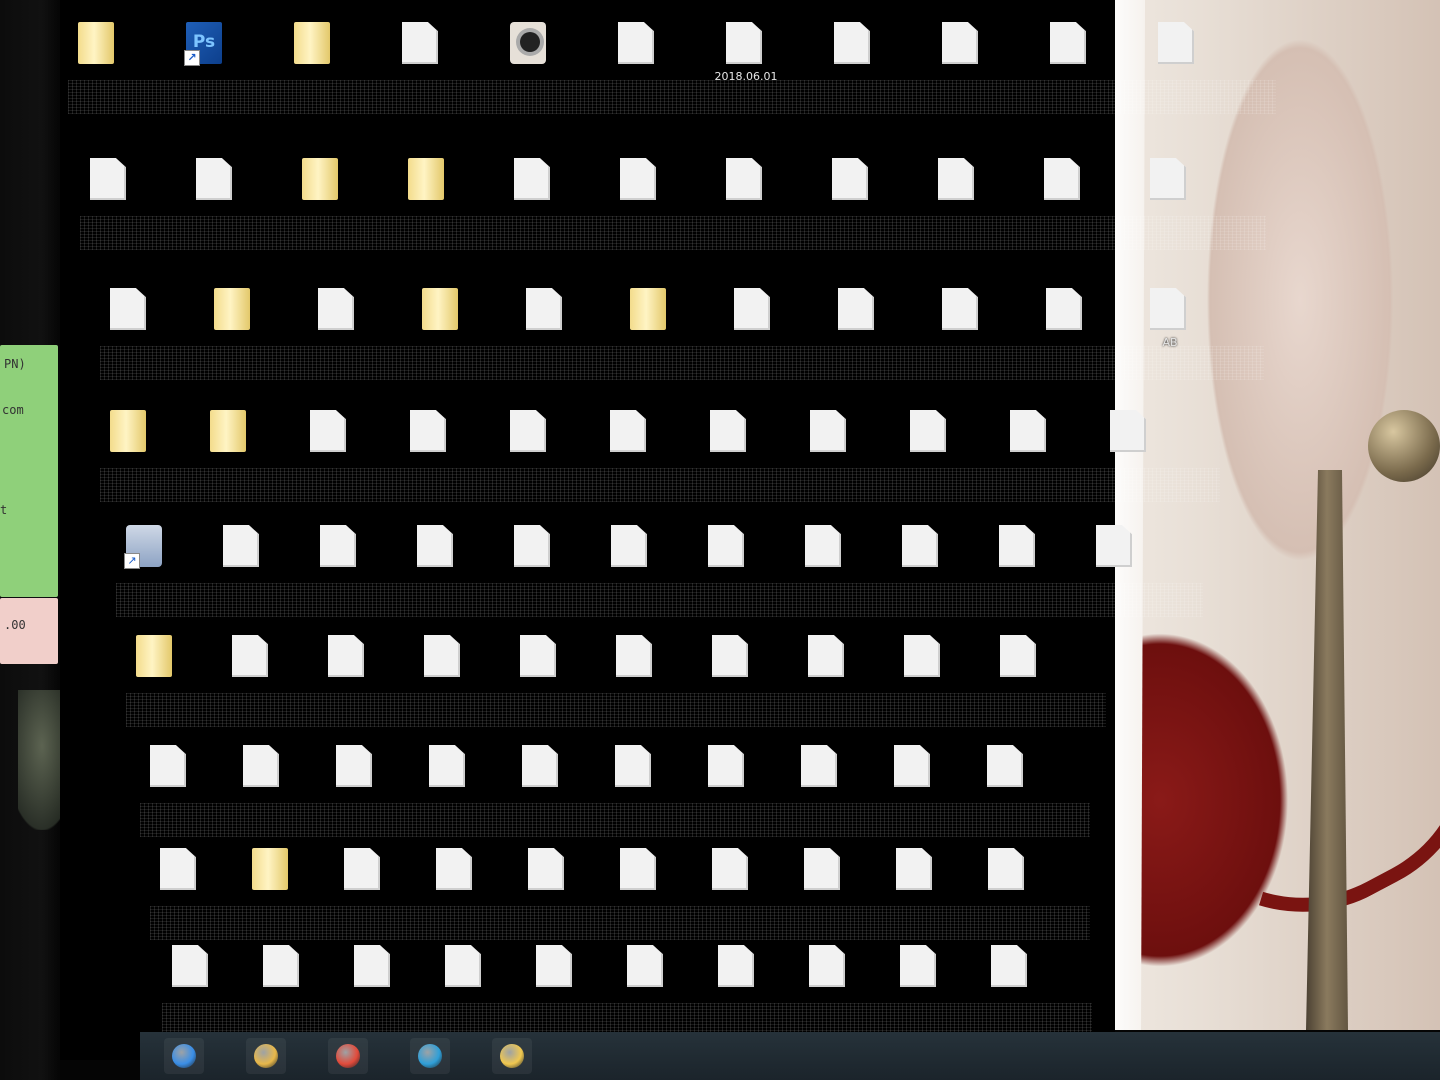 Image resolution: width=1440 pixels, height=1080 pixels. Describe the element at coordinates (512, 1056) in the screenshot. I see `taskbar-button-folder` at that location.